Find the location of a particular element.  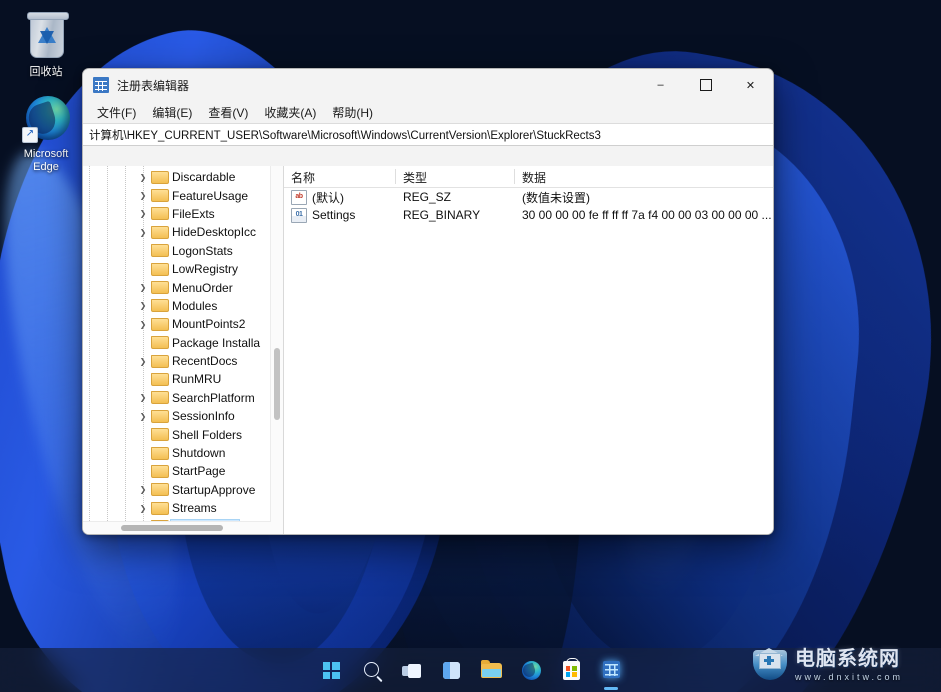

tree-node: LowRegistry is located at coordinates (183, 269).